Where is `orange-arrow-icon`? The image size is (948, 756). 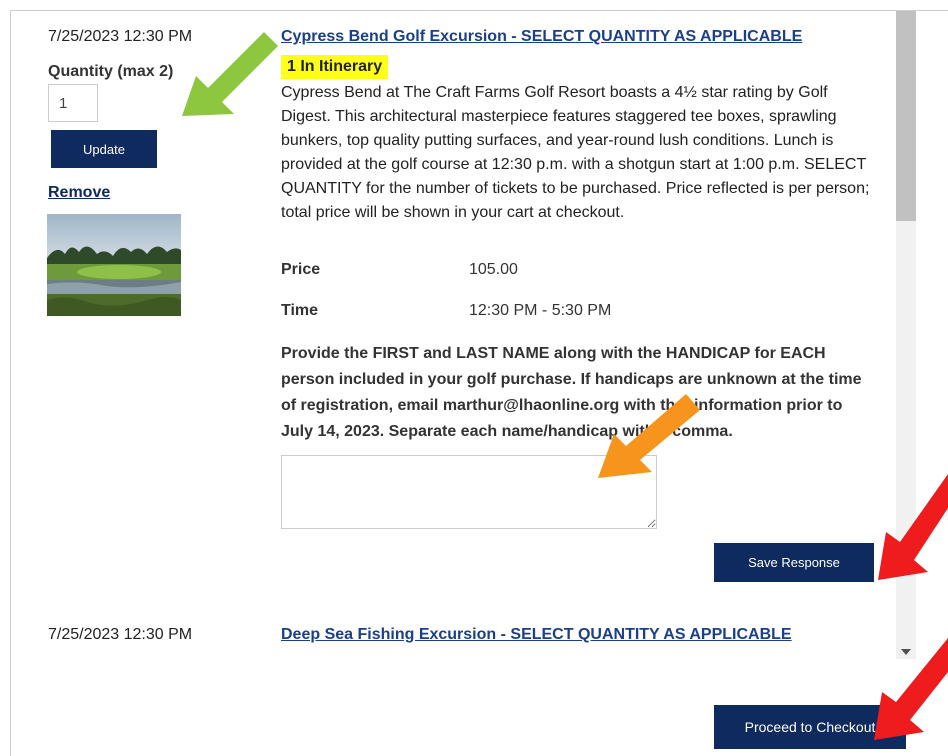 orange-arrow-icon is located at coordinates (649, 436).